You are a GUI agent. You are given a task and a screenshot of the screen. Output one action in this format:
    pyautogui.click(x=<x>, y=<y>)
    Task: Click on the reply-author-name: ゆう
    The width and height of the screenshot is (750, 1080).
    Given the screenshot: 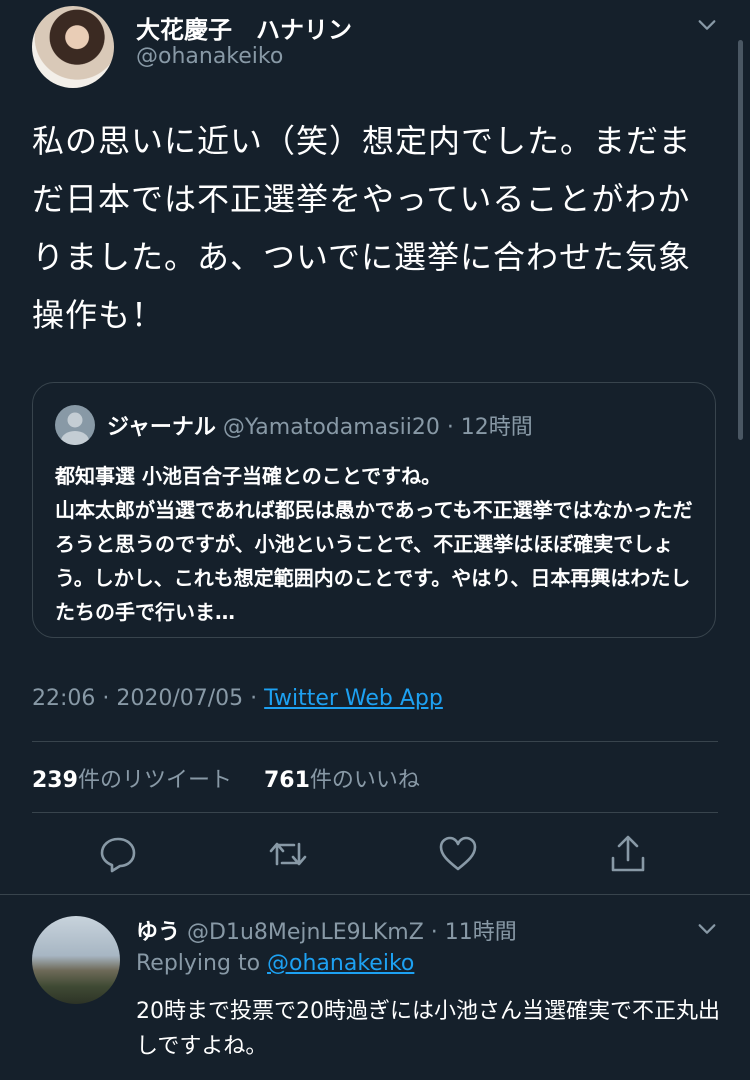 What is the action you would take?
    pyautogui.click(x=158, y=932)
    